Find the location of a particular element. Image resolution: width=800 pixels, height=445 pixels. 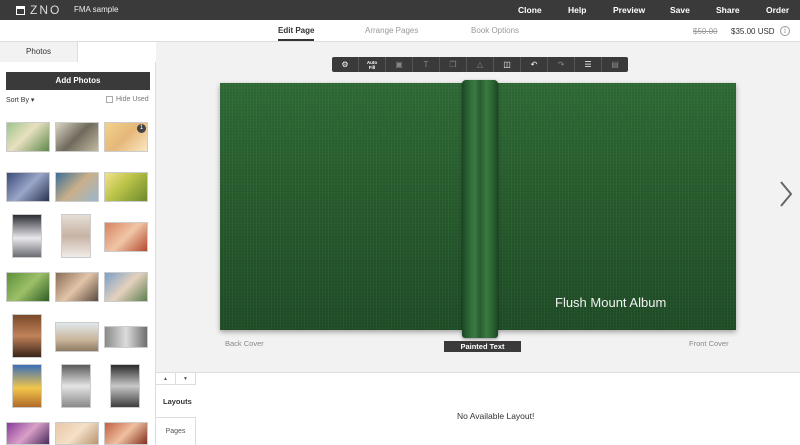

tab-photos: Photos is located at coordinates (39, 52).